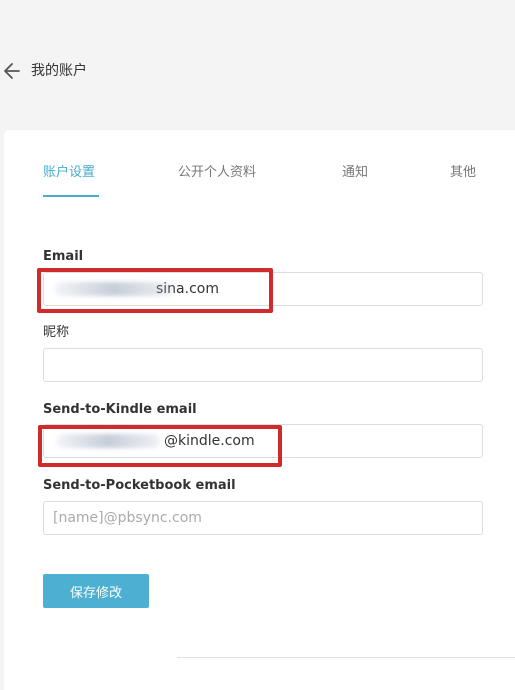 This screenshot has width=515, height=690. I want to click on tab-public-profile: 公开个人资料, so click(217, 173).